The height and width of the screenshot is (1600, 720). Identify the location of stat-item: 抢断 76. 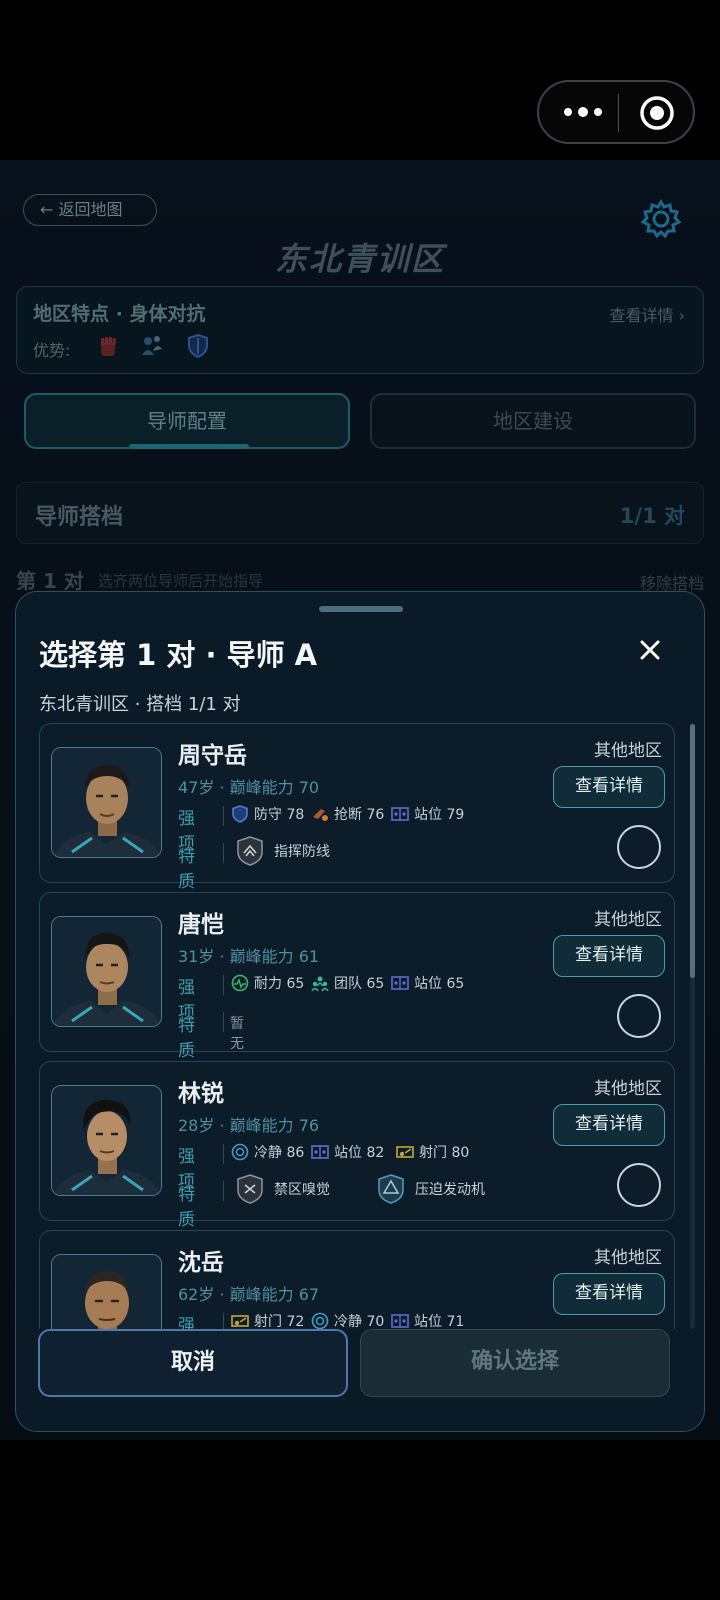
(347, 815).